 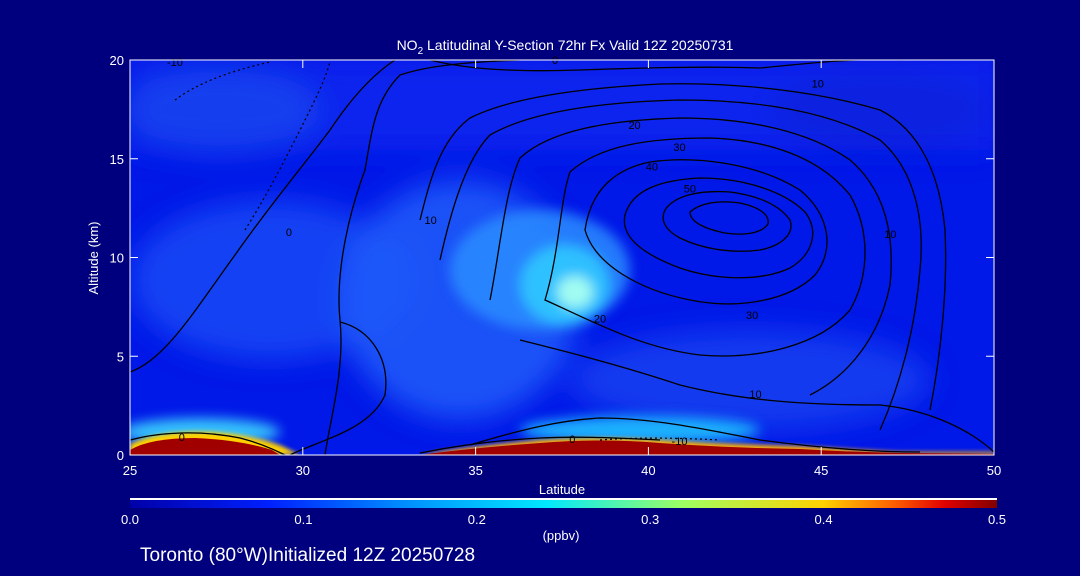 I want to click on y-tick-label: 10, so click(x=117, y=258).